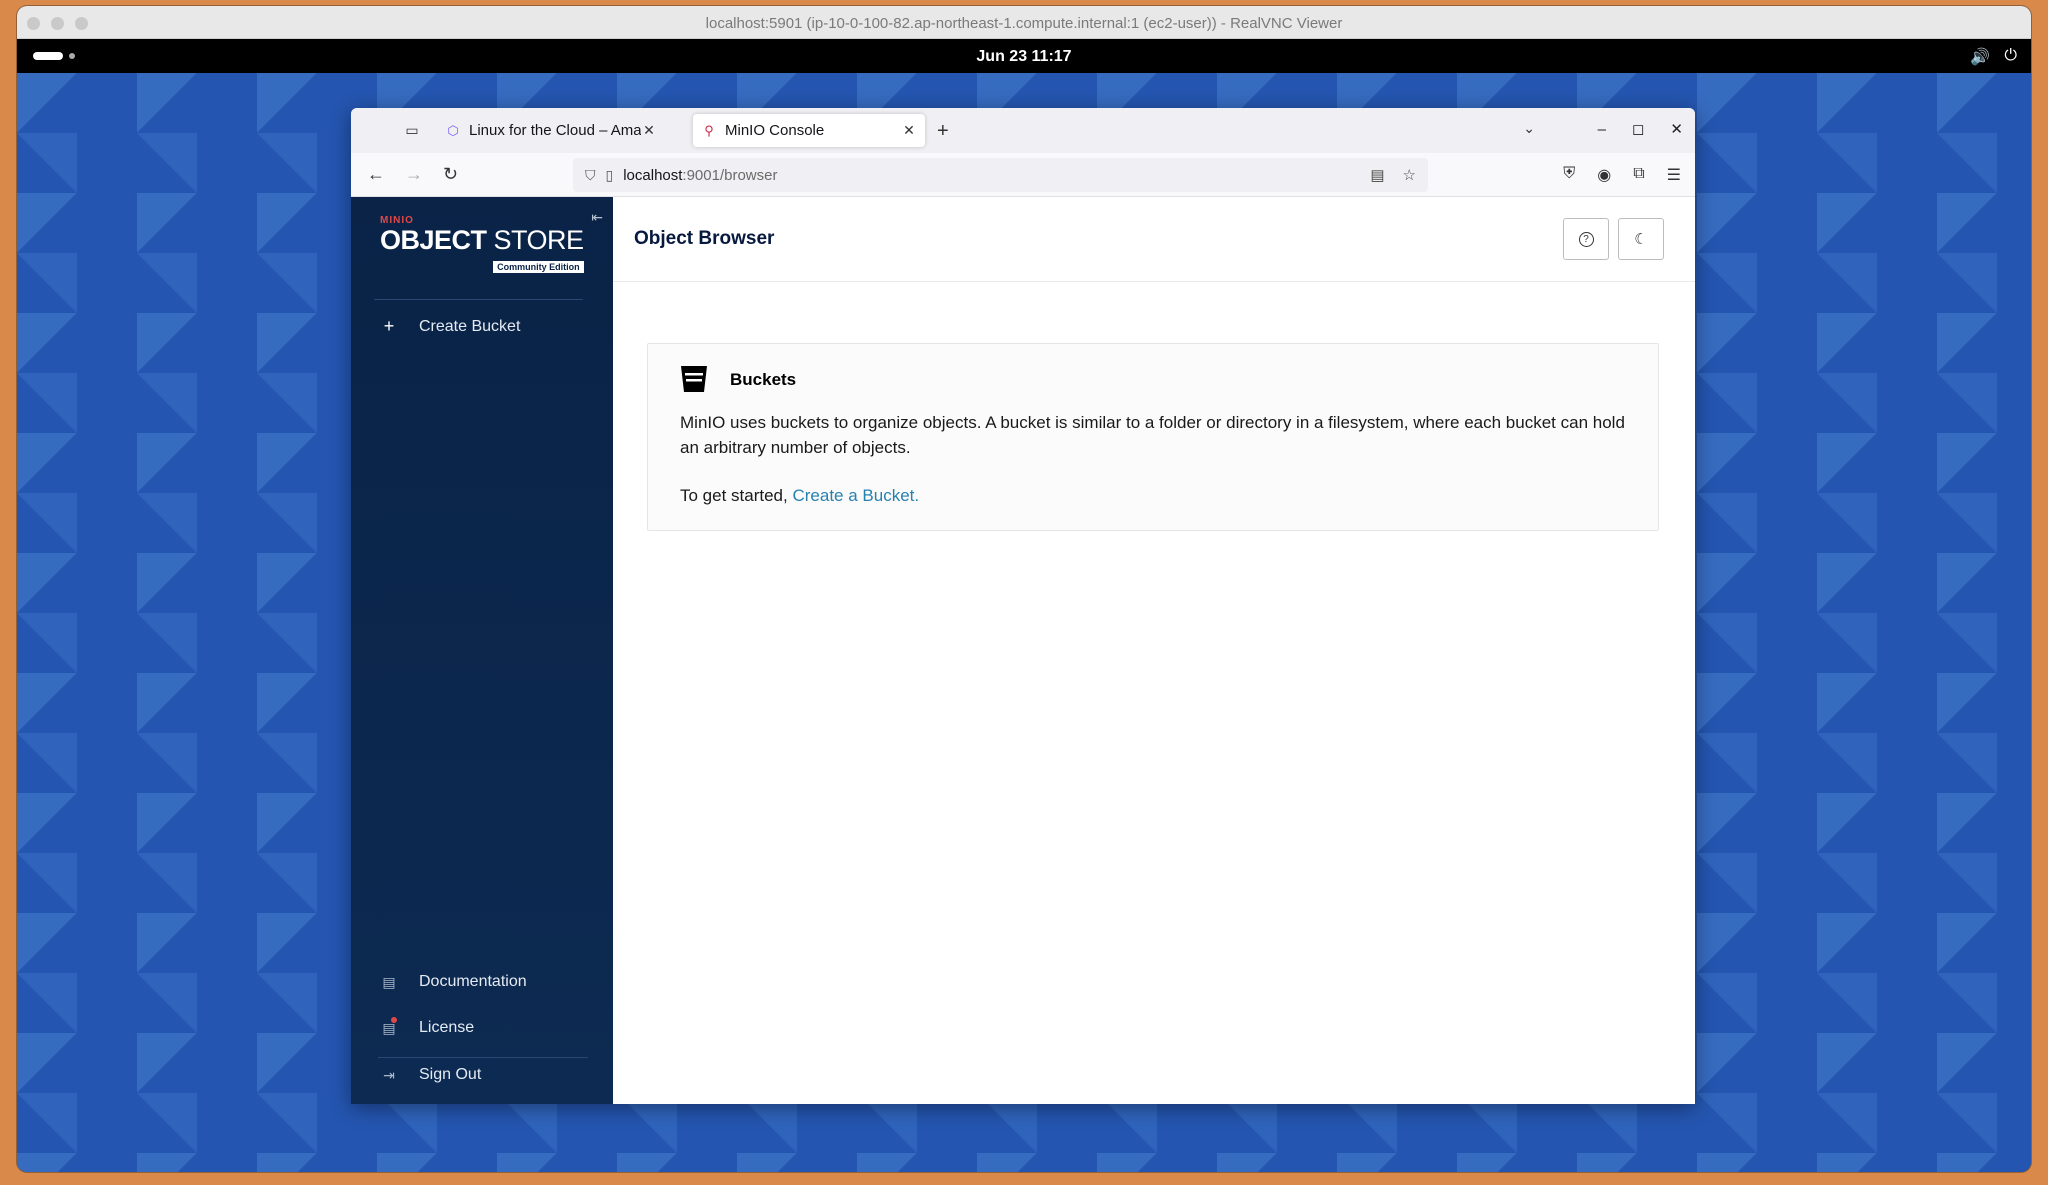 This screenshot has width=2048, height=1185. What do you see at coordinates (597, 217) in the screenshot?
I see `collapse-sidebar-icon: ⇤` at bounding box center [597, 217].